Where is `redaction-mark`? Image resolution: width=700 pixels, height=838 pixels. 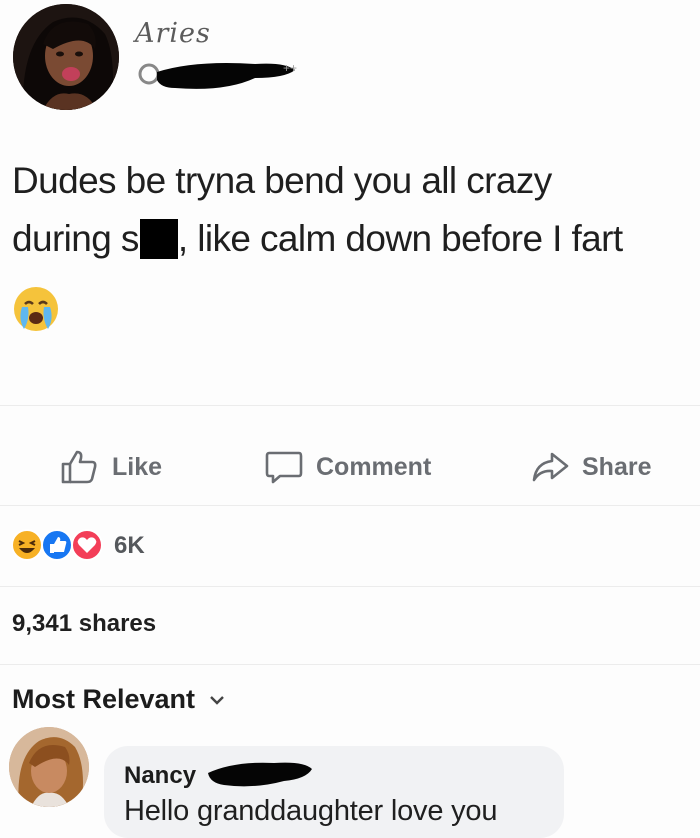 redaction-mark is located at coordinates (260, 773).